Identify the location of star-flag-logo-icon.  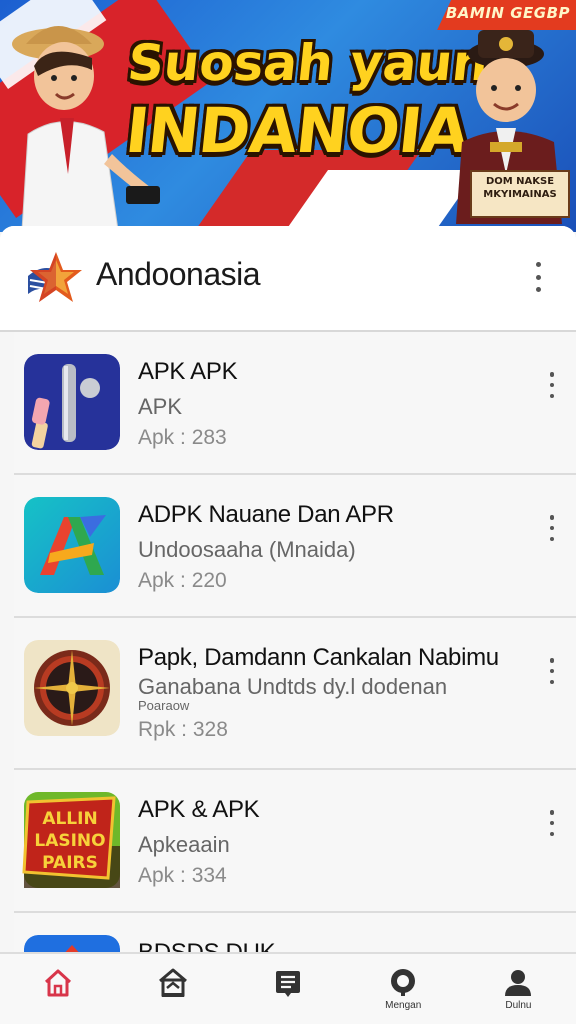
(55, 277).